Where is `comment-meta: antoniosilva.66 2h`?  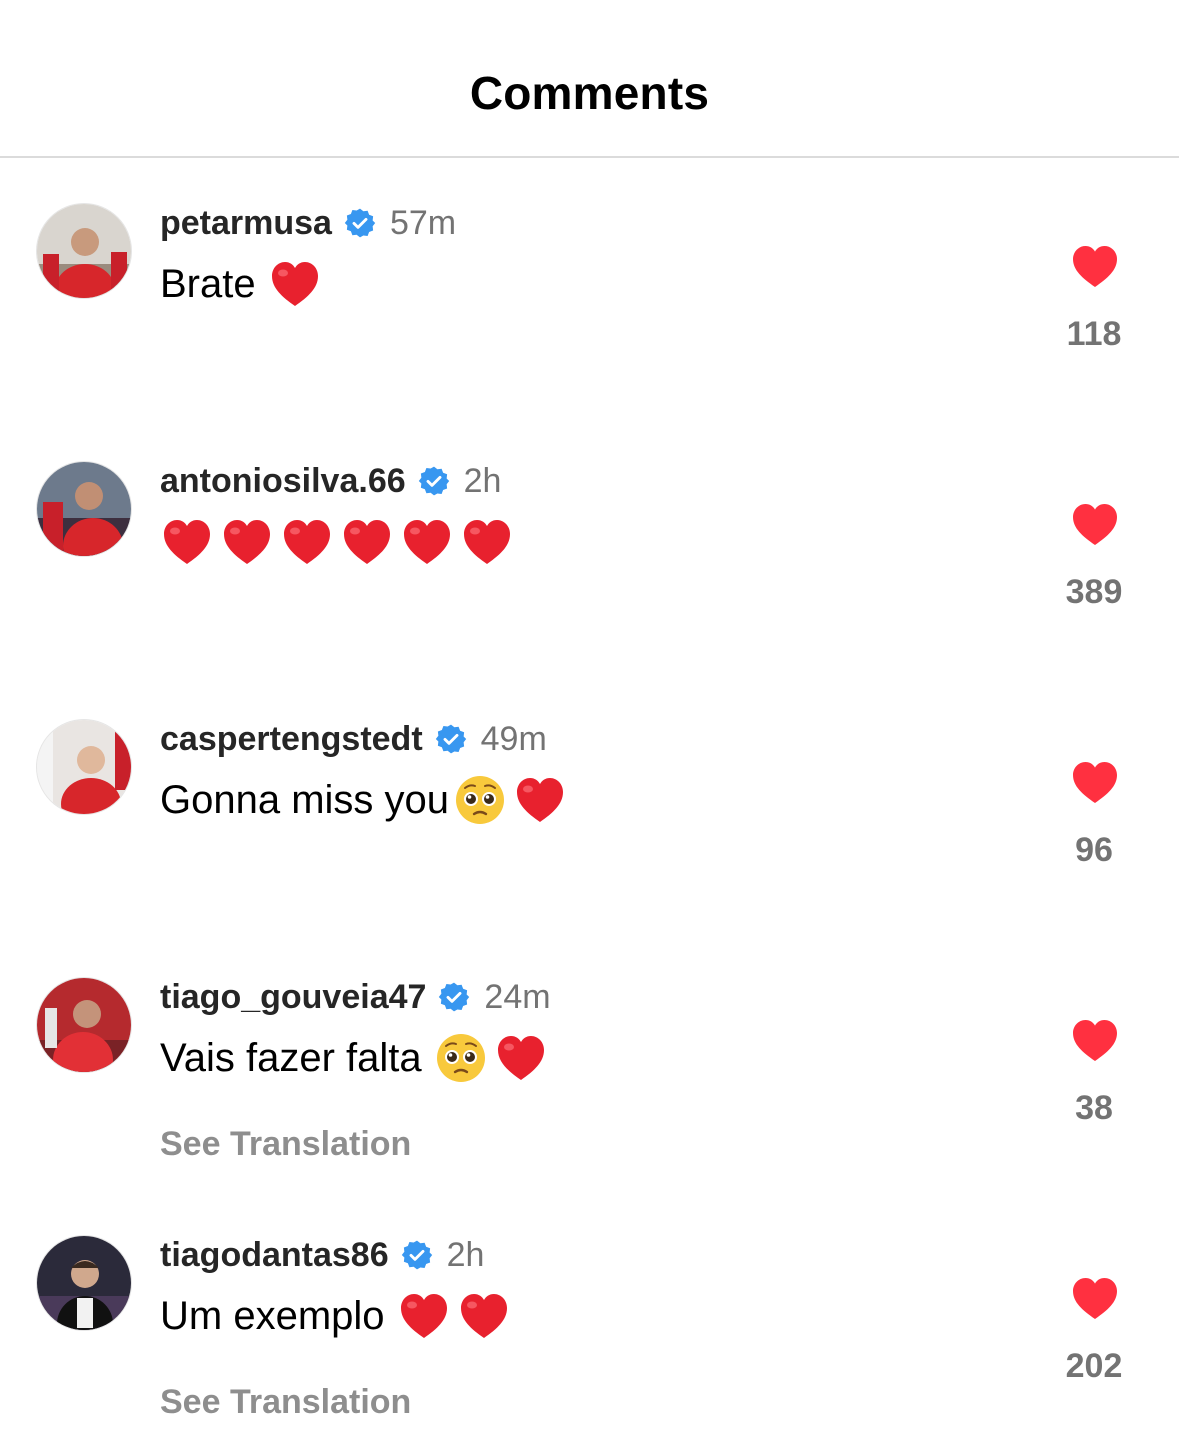
comment-meta: antoniosilva.66 2h is located at coordinates (330, 481).